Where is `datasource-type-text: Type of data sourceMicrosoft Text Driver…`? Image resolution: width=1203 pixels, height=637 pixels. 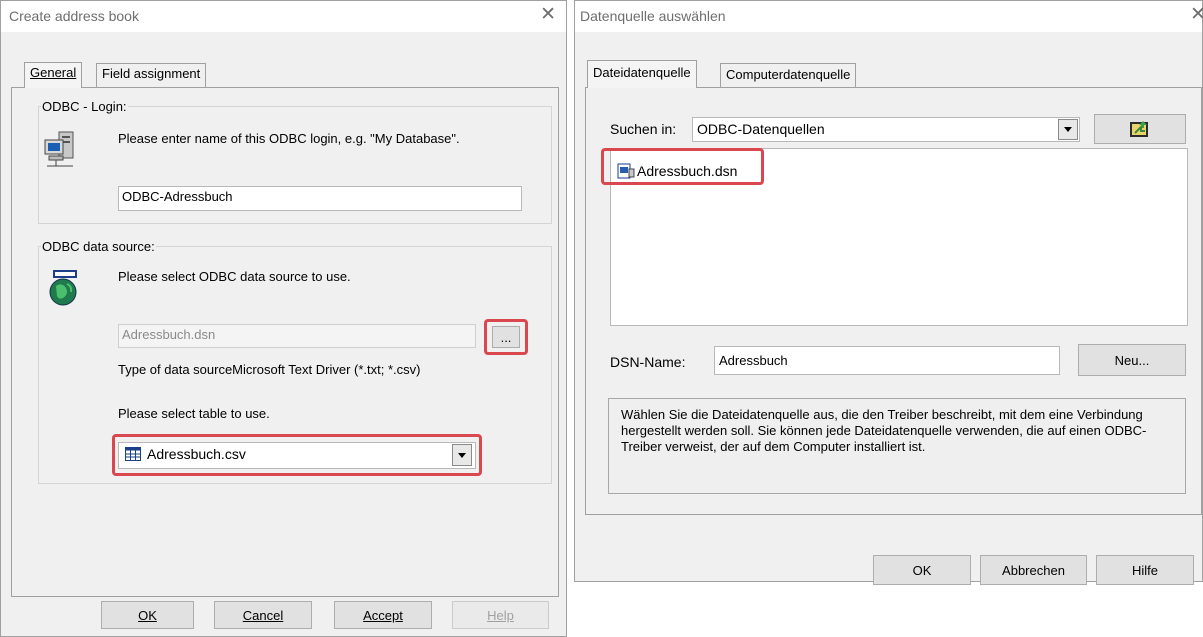 datasource-type-text: Type of data sourceMicrosoft Text Driver… is located at coordinates (269, 369).